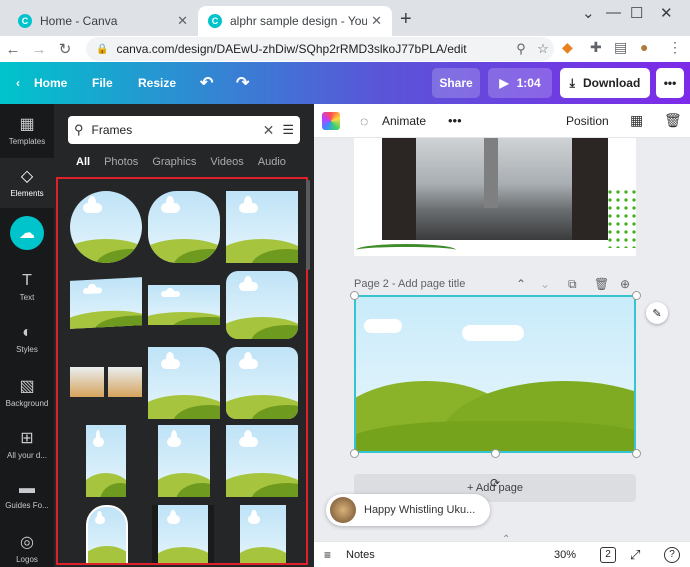 This screenshot has width=690, height=567. Describe the element at coordinates (27, 130) in the screenshot. I see `rail-item-templates: ▦ Templates` at that location.